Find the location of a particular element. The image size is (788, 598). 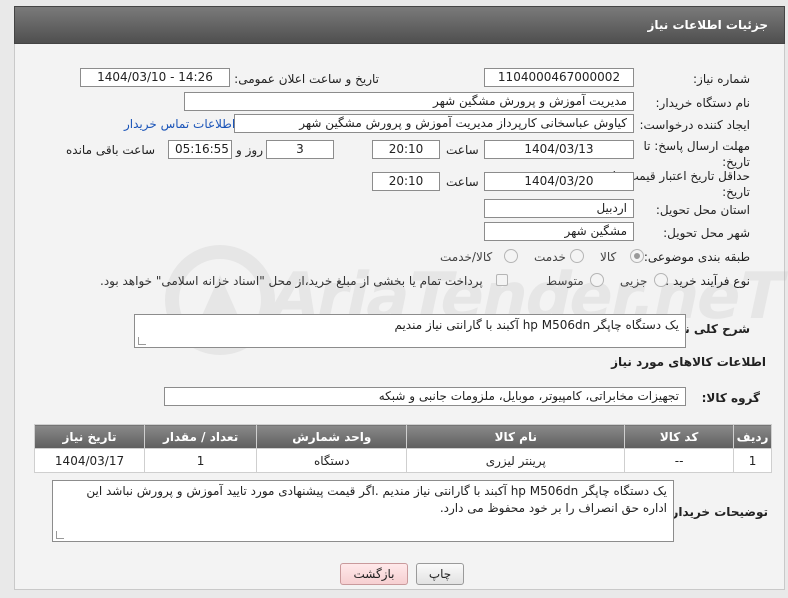

cell-name: پرینتر لیزری is located at coordinates (516, 460).